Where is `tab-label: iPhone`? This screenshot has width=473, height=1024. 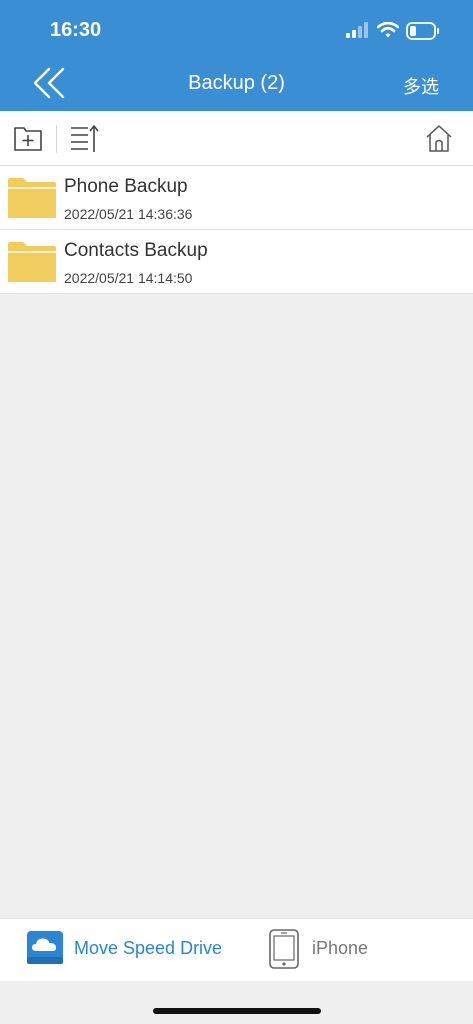 tab-label: iPhone is located at coordinates (340, 948).